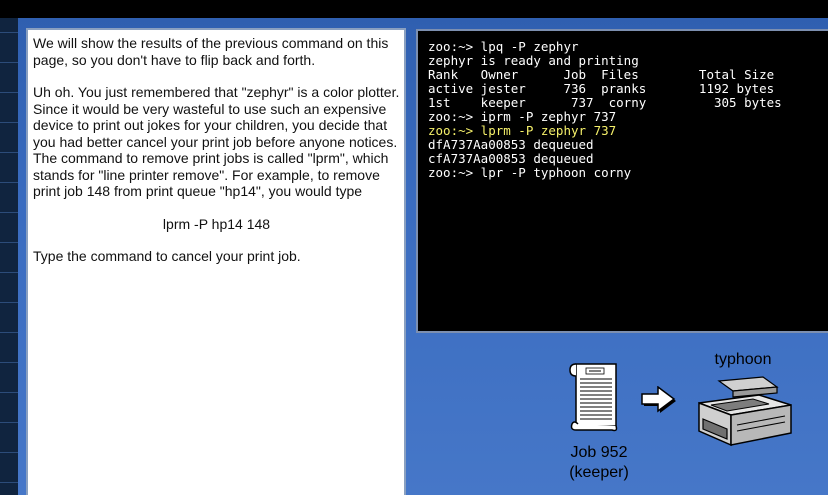  What do you see at coordinates (216, 223) in the screenshot?
I see `example-command: lprm -P hp14 148` at bounding box center [216, 223].